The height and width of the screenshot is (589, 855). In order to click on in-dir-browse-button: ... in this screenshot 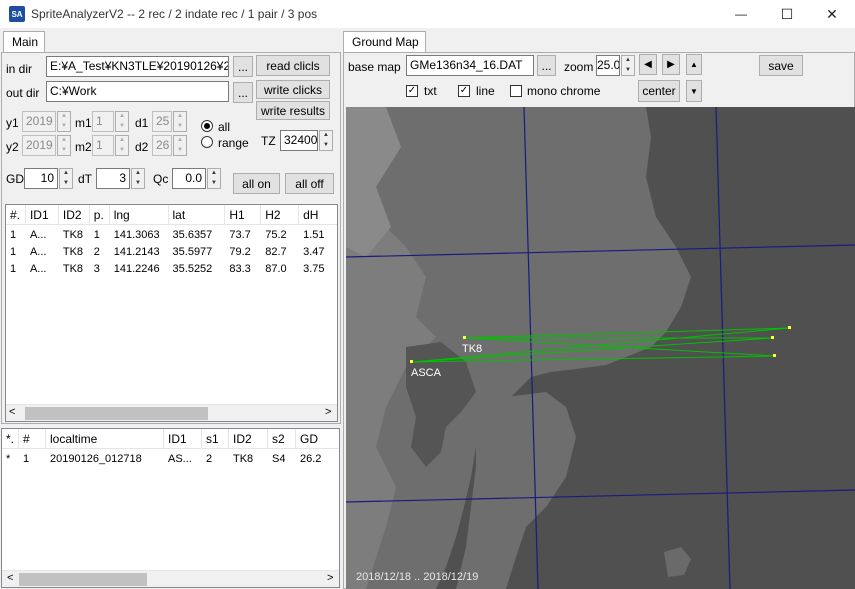, I will do `click(243, 66)`.